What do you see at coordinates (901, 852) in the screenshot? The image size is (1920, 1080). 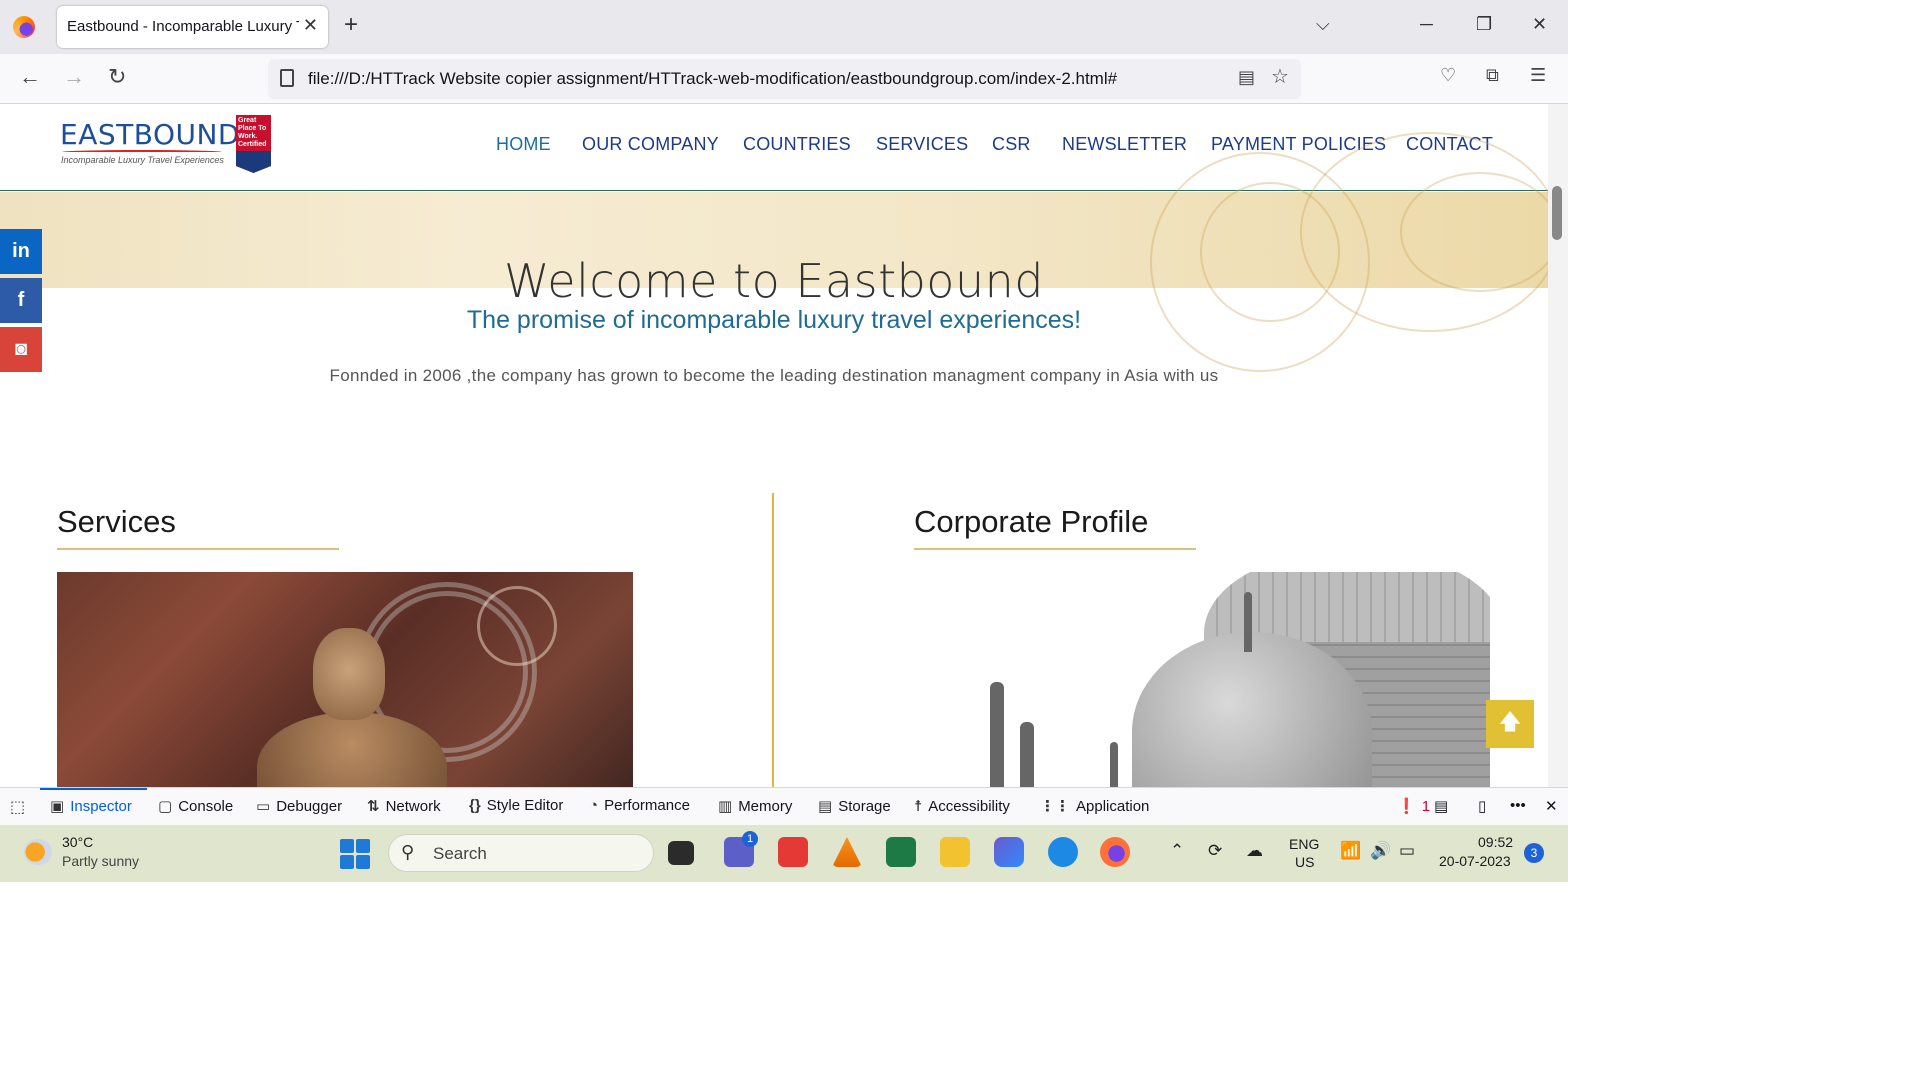 I see `excel-icon` at bounding box center [901, 852].